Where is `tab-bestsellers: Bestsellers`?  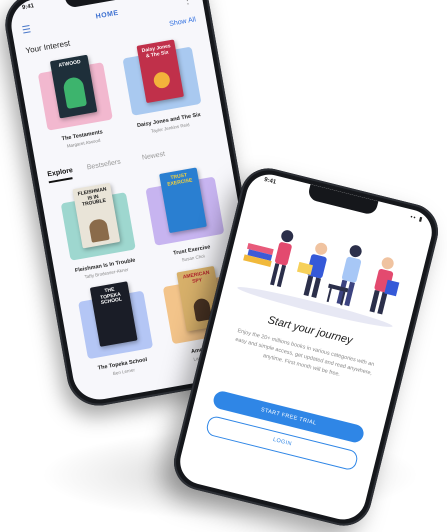 tab-bestsellers: Bestsellers is located at coordinates (103, 165).